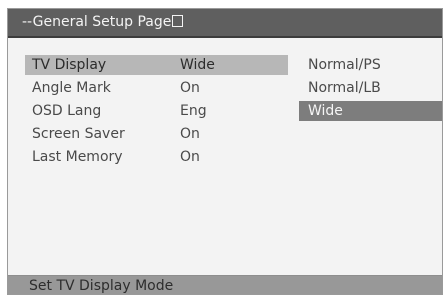  What do you see at coordinates (344, 88) in the screenshot?
I see `option-label: Normal/LB` at bounding box center [344, 88].